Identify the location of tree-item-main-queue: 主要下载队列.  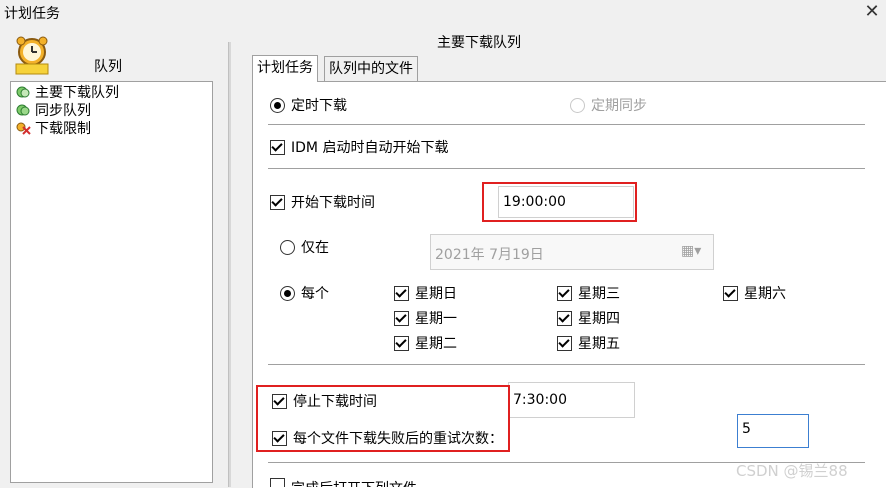
(67, 92).